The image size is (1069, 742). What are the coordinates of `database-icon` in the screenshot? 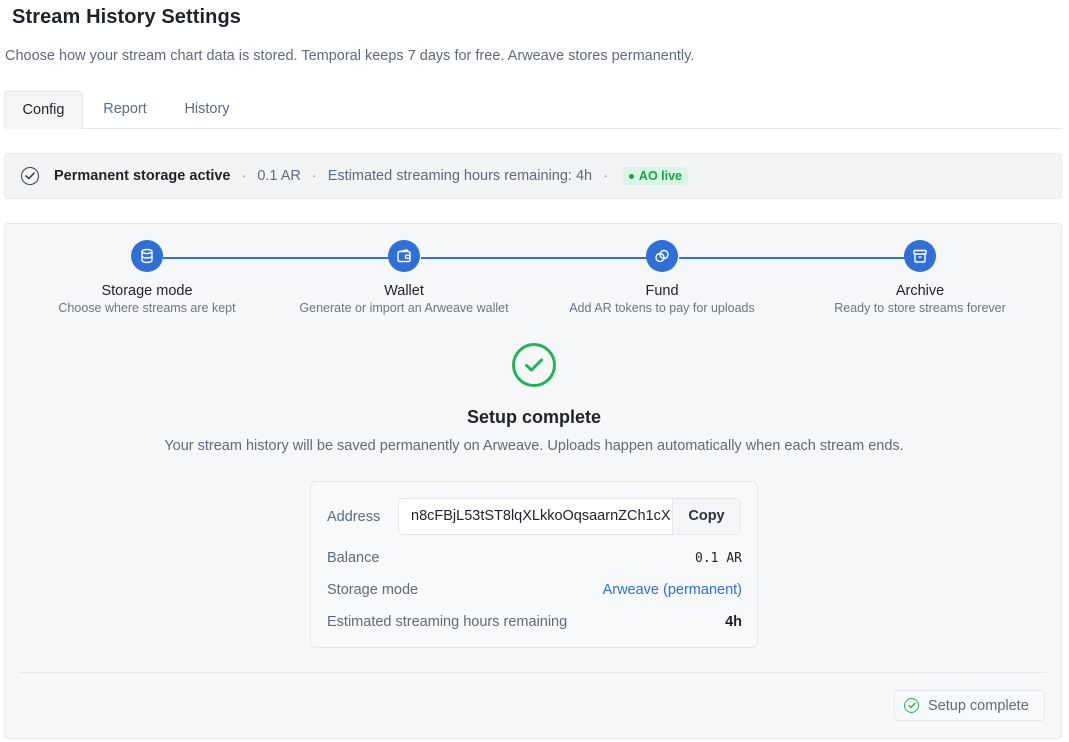 It's located at (147, 256).